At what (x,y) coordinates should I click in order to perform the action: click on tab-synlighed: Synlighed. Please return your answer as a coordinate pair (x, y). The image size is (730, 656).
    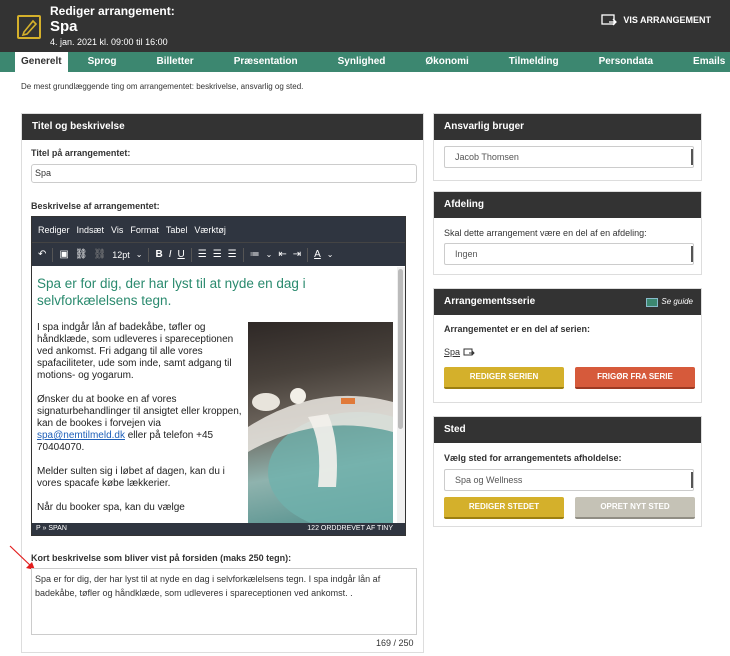
    Looking at the image, I should click on (362, 62).